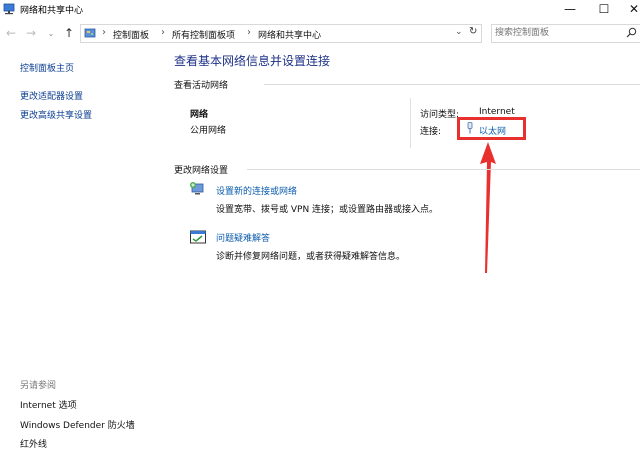  Describe the element at coordinates (197, 188) in the screenshot. I see `new-connection-icon` at that location.